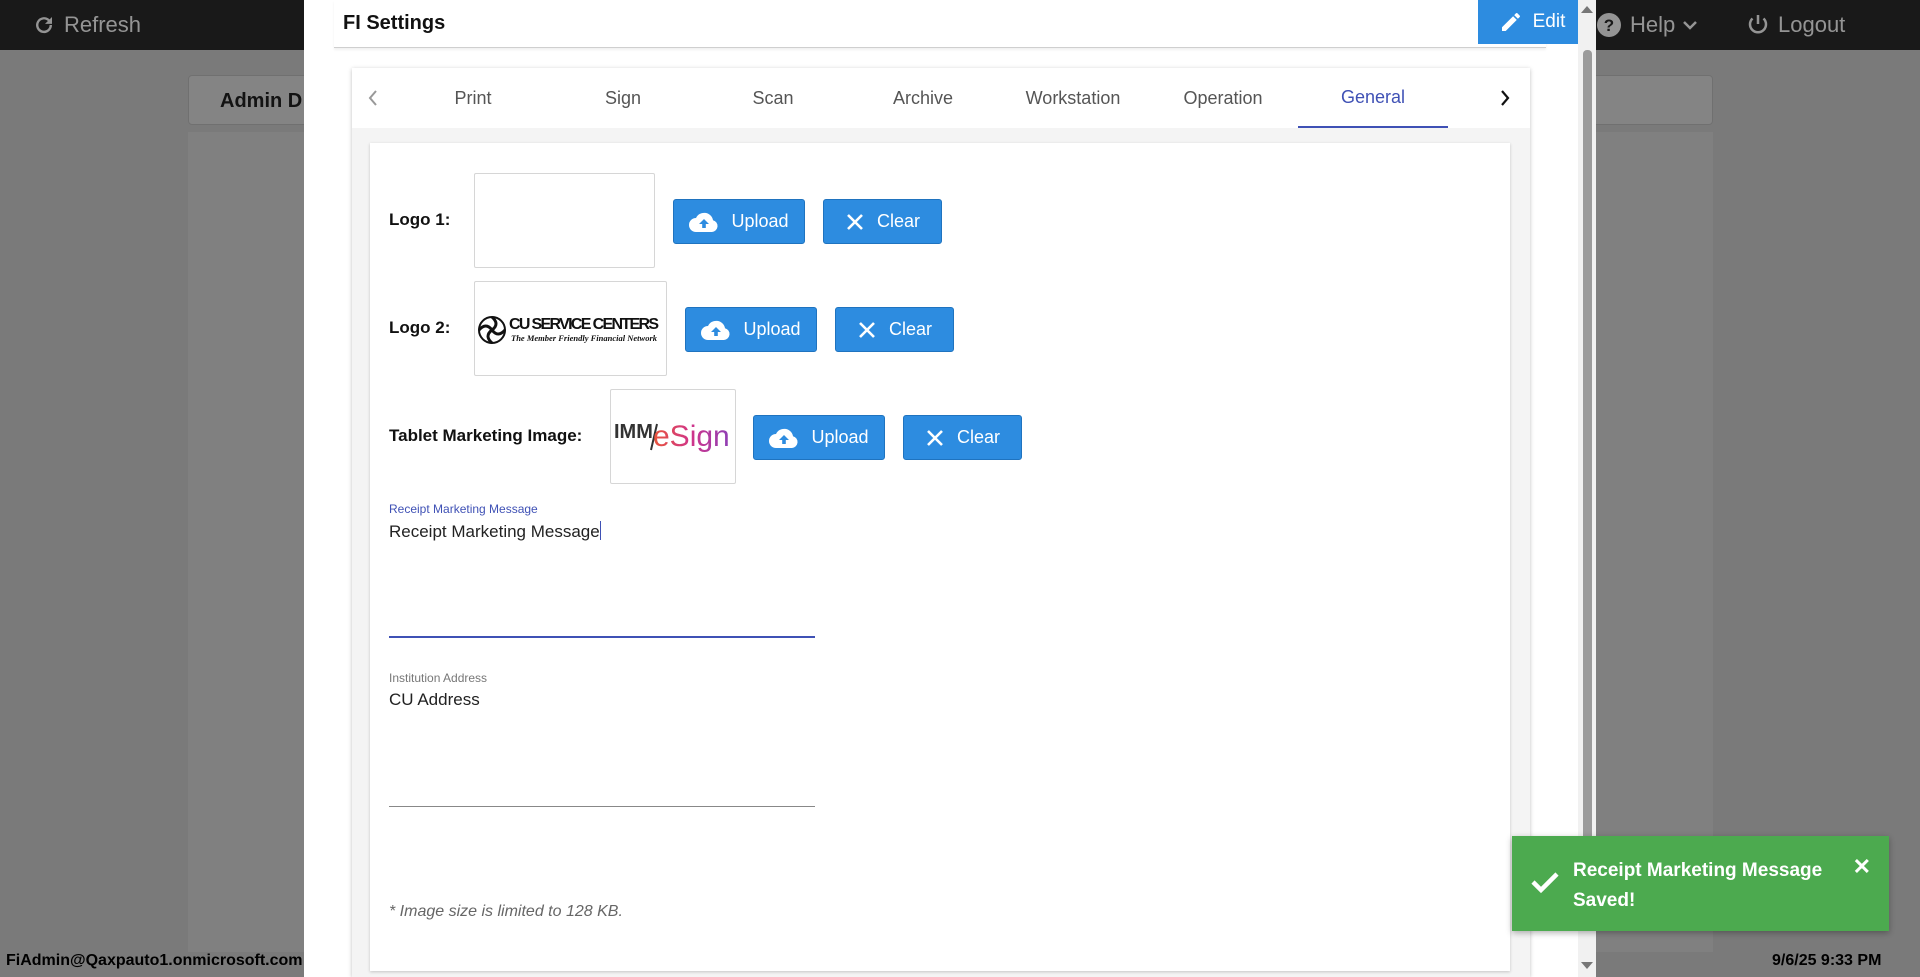 This screenshot has width=1920, height=977. Describe the element at coordinates (923, 98) in the screenshot. I see `tab-archive: Archive` at that location.